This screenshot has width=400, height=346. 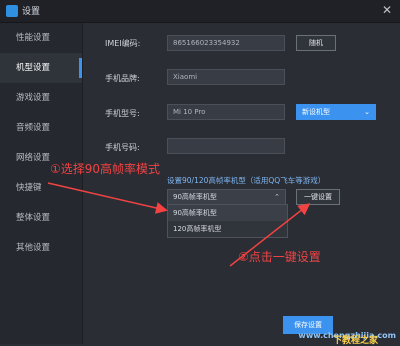 What do you see at coordinates (226, 77) in the screenshot?
I see `brand-input: Xiaomi` at bounding box center [226, 77].